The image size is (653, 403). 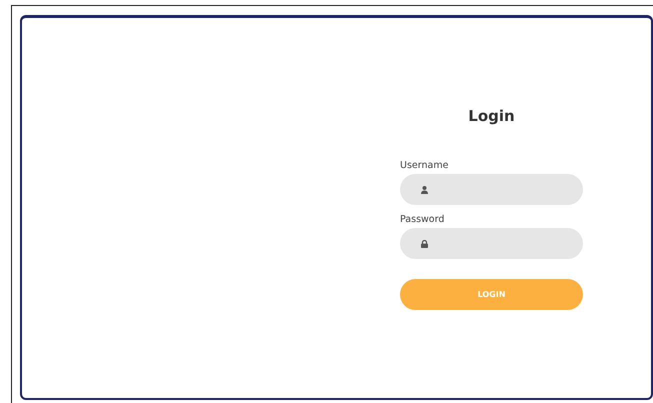 What do you see at coordinates (425, 165) in the screenshot?
I see `field-label: Username` at bounding box center [425, 165].